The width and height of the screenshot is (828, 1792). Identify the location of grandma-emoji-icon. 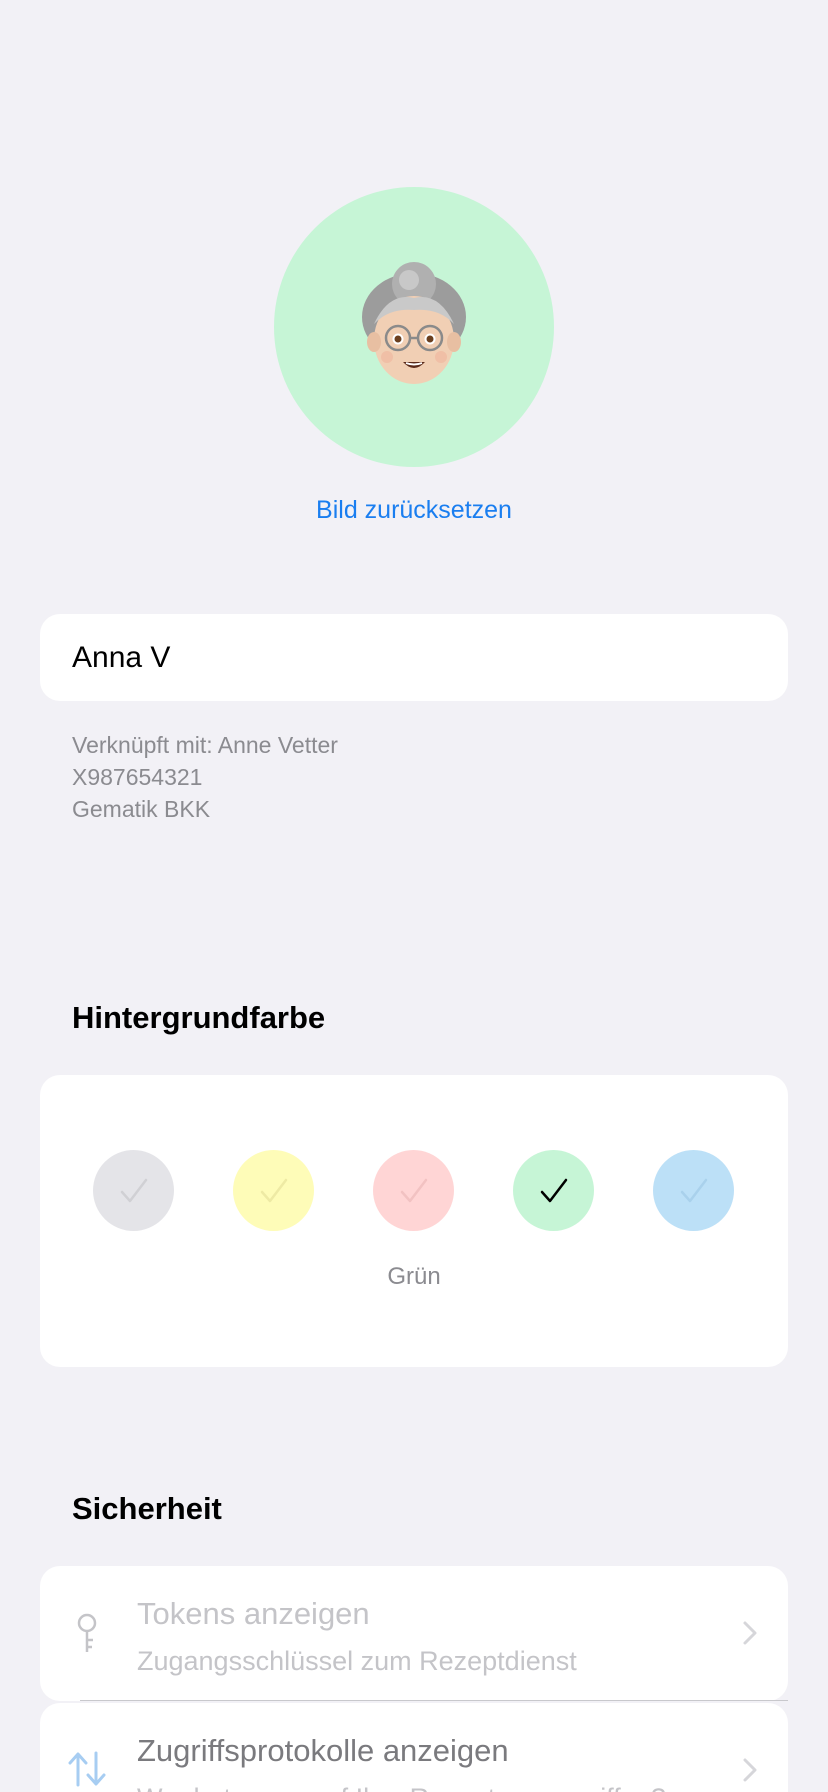
(414, 323).